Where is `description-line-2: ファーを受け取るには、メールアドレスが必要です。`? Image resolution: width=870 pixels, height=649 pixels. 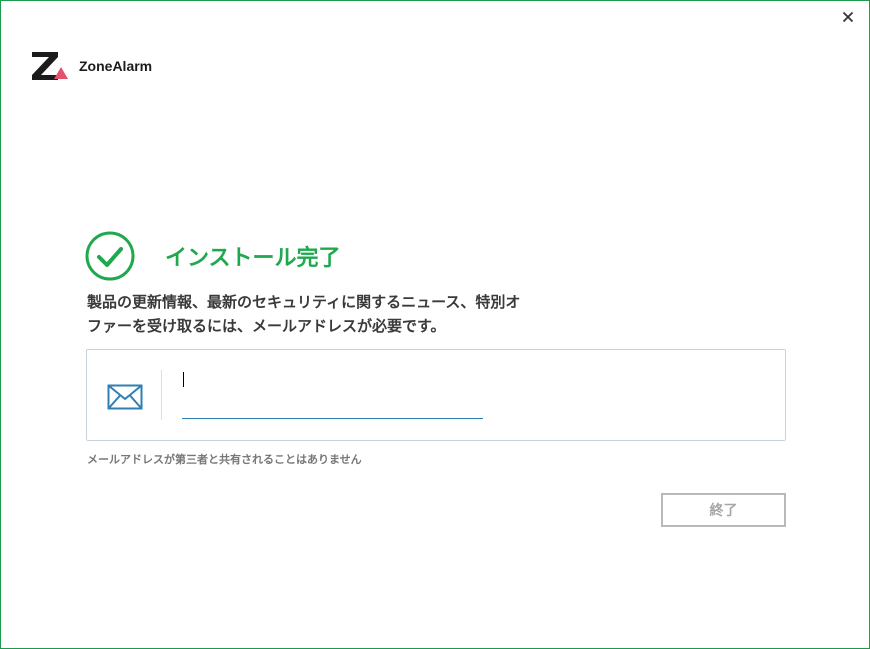
description-line-2: ファーを受け取るには、メールアドレスが必要です。 is located at coordinates (266, 326).